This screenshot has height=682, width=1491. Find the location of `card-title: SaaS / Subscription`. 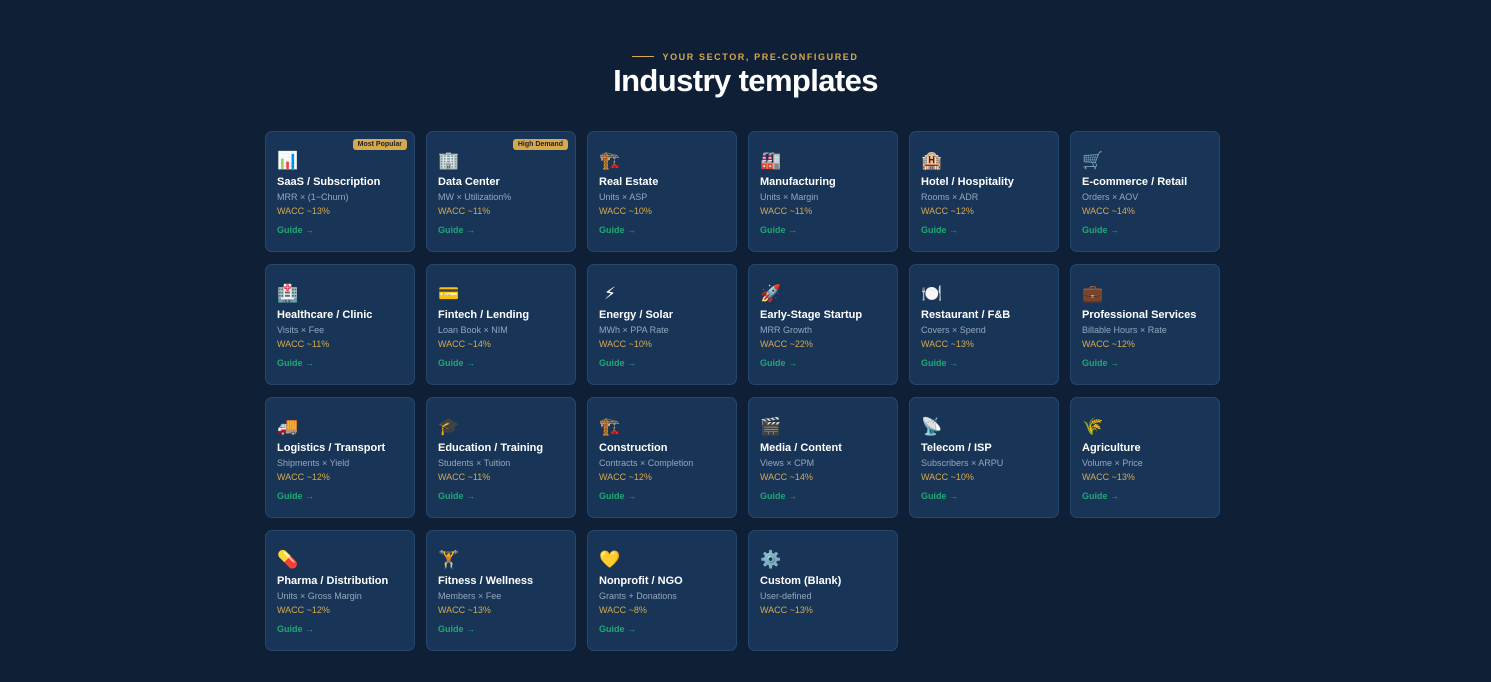

card-title: SaaS / Subscription is located at coordinates (329, 182).